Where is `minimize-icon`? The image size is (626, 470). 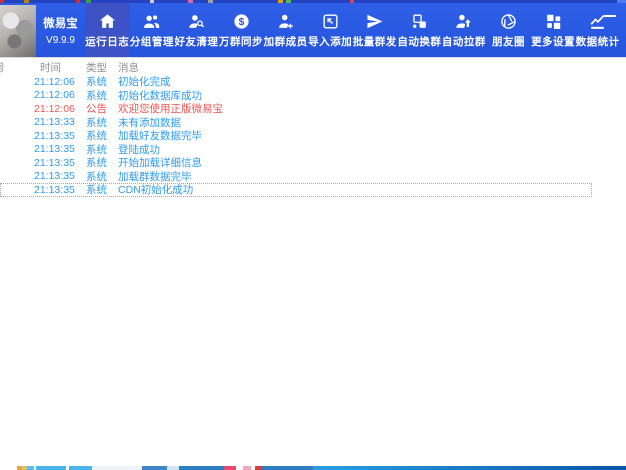
minimize-icon is located at coordinates (610, 16).